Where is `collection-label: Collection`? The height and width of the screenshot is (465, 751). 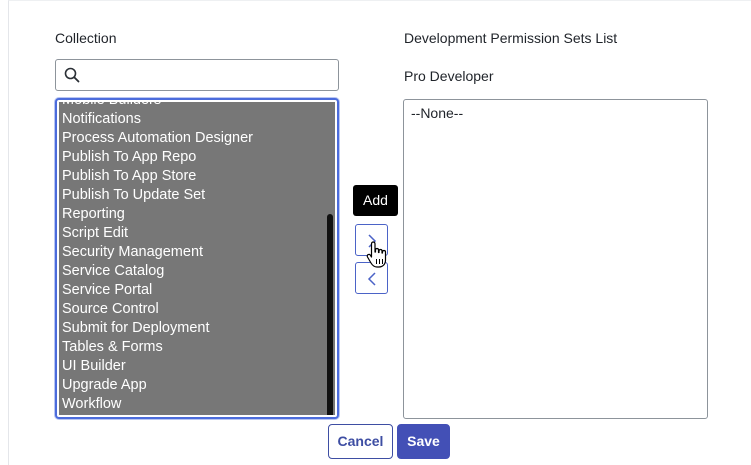 collection-label: Collection is located at coordinates (86, 38).